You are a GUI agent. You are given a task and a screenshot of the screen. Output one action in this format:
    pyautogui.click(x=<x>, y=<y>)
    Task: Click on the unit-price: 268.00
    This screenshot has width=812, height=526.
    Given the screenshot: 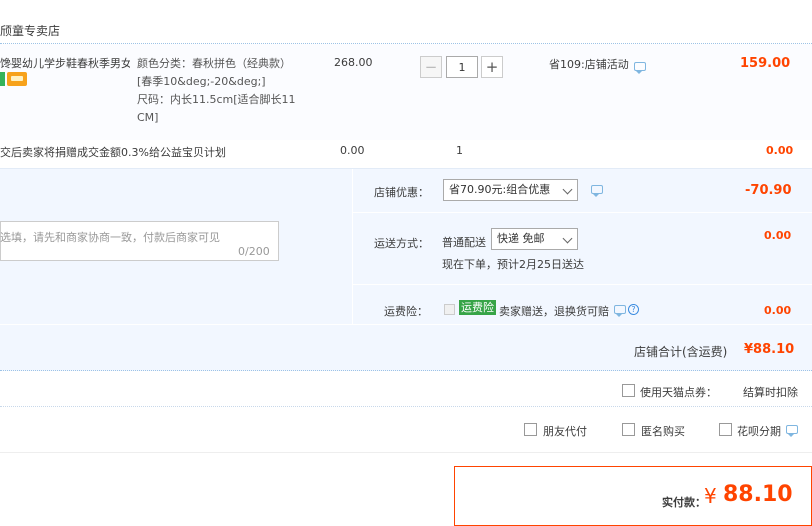 What is the action you would take?
    pyautogui.click(x=353, y=62)
    